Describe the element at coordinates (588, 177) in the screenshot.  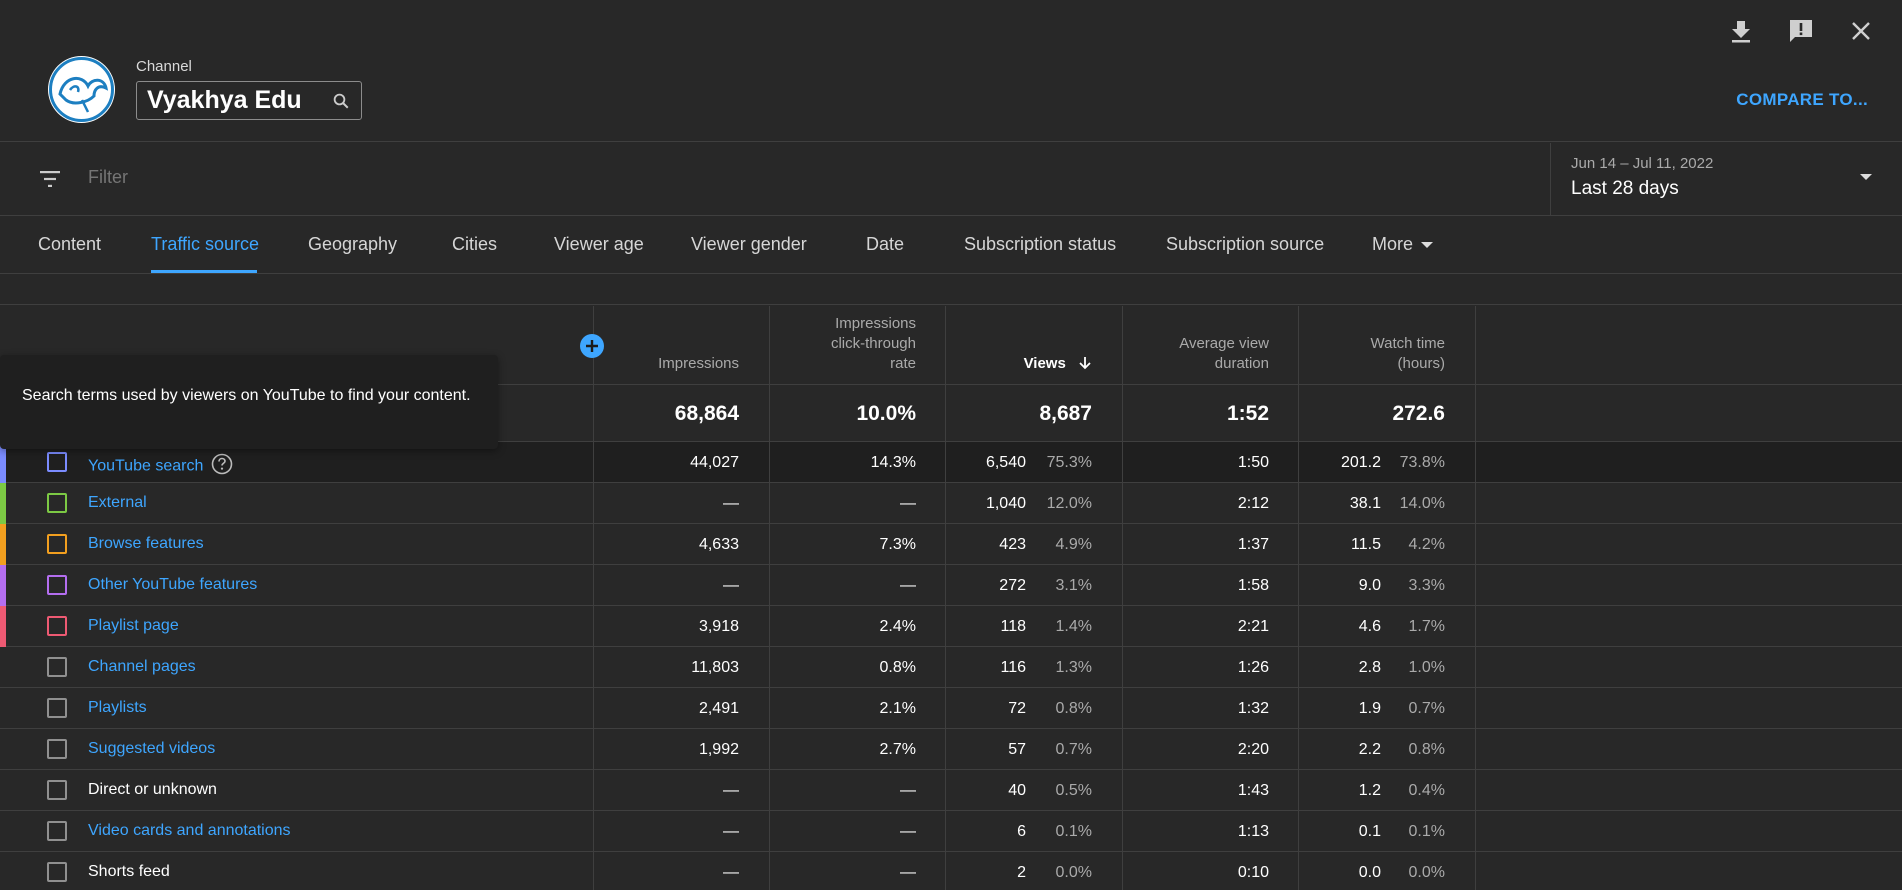
I see `filter-input` at that location.